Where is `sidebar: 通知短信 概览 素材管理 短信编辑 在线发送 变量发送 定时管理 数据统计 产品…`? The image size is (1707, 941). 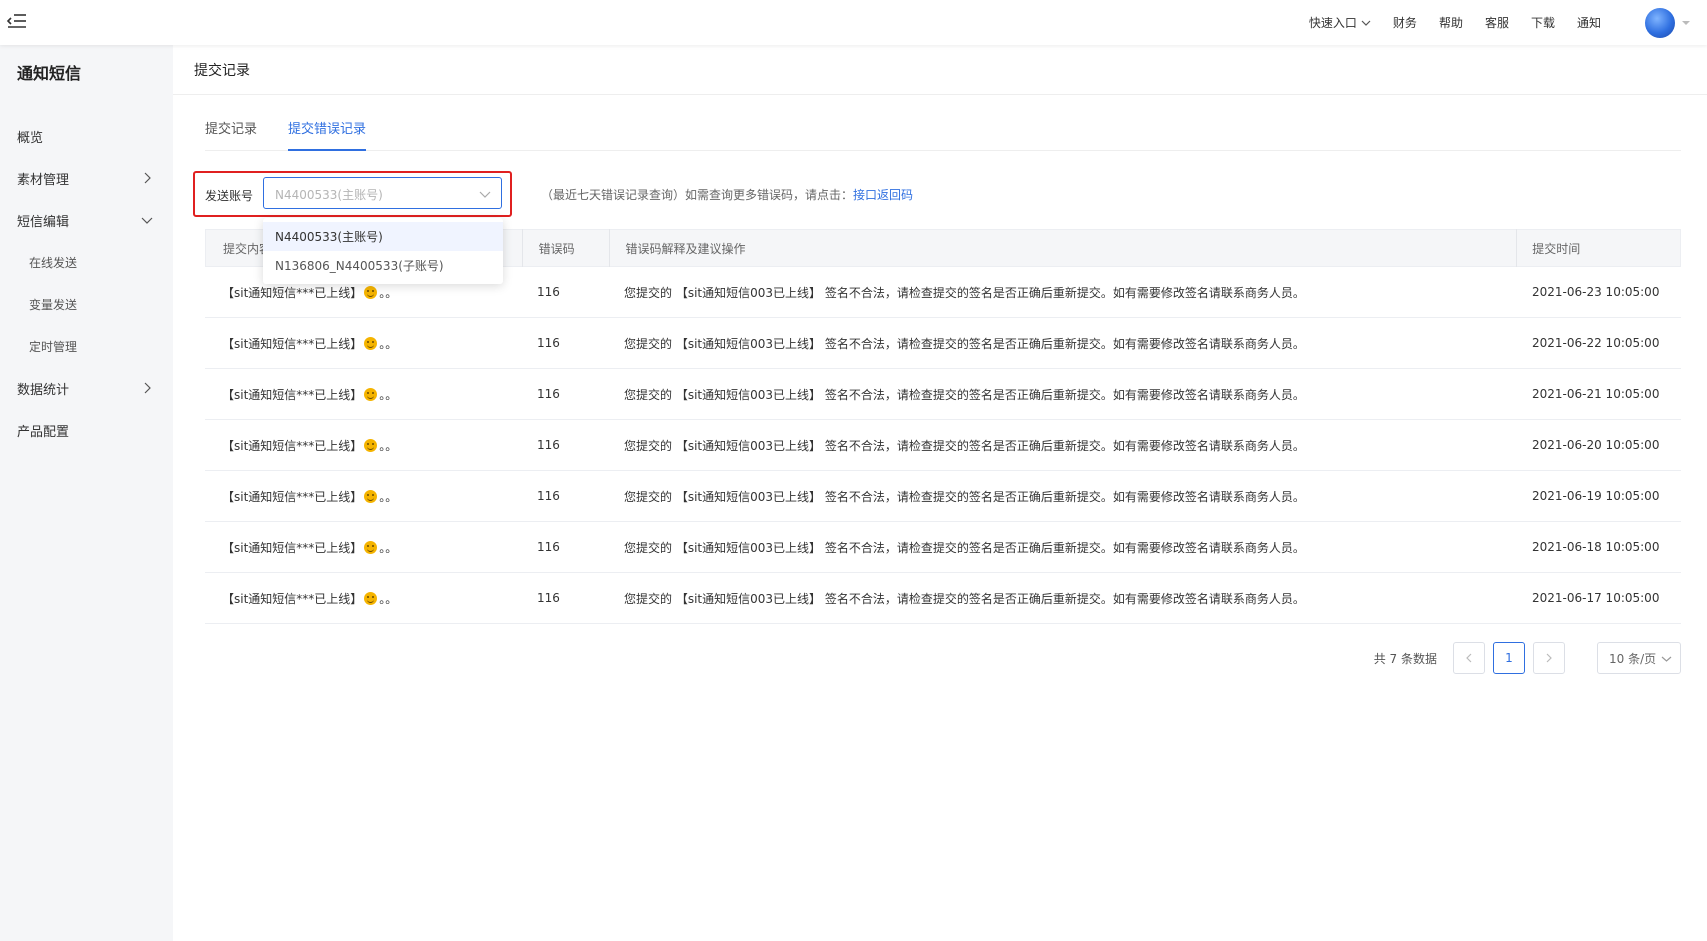 sidebar: 通知短信 概览 素材管理 短信编辑 在线发送 变量发送 定时管理 数据统计 产品… is located at coordinates (86, 493).